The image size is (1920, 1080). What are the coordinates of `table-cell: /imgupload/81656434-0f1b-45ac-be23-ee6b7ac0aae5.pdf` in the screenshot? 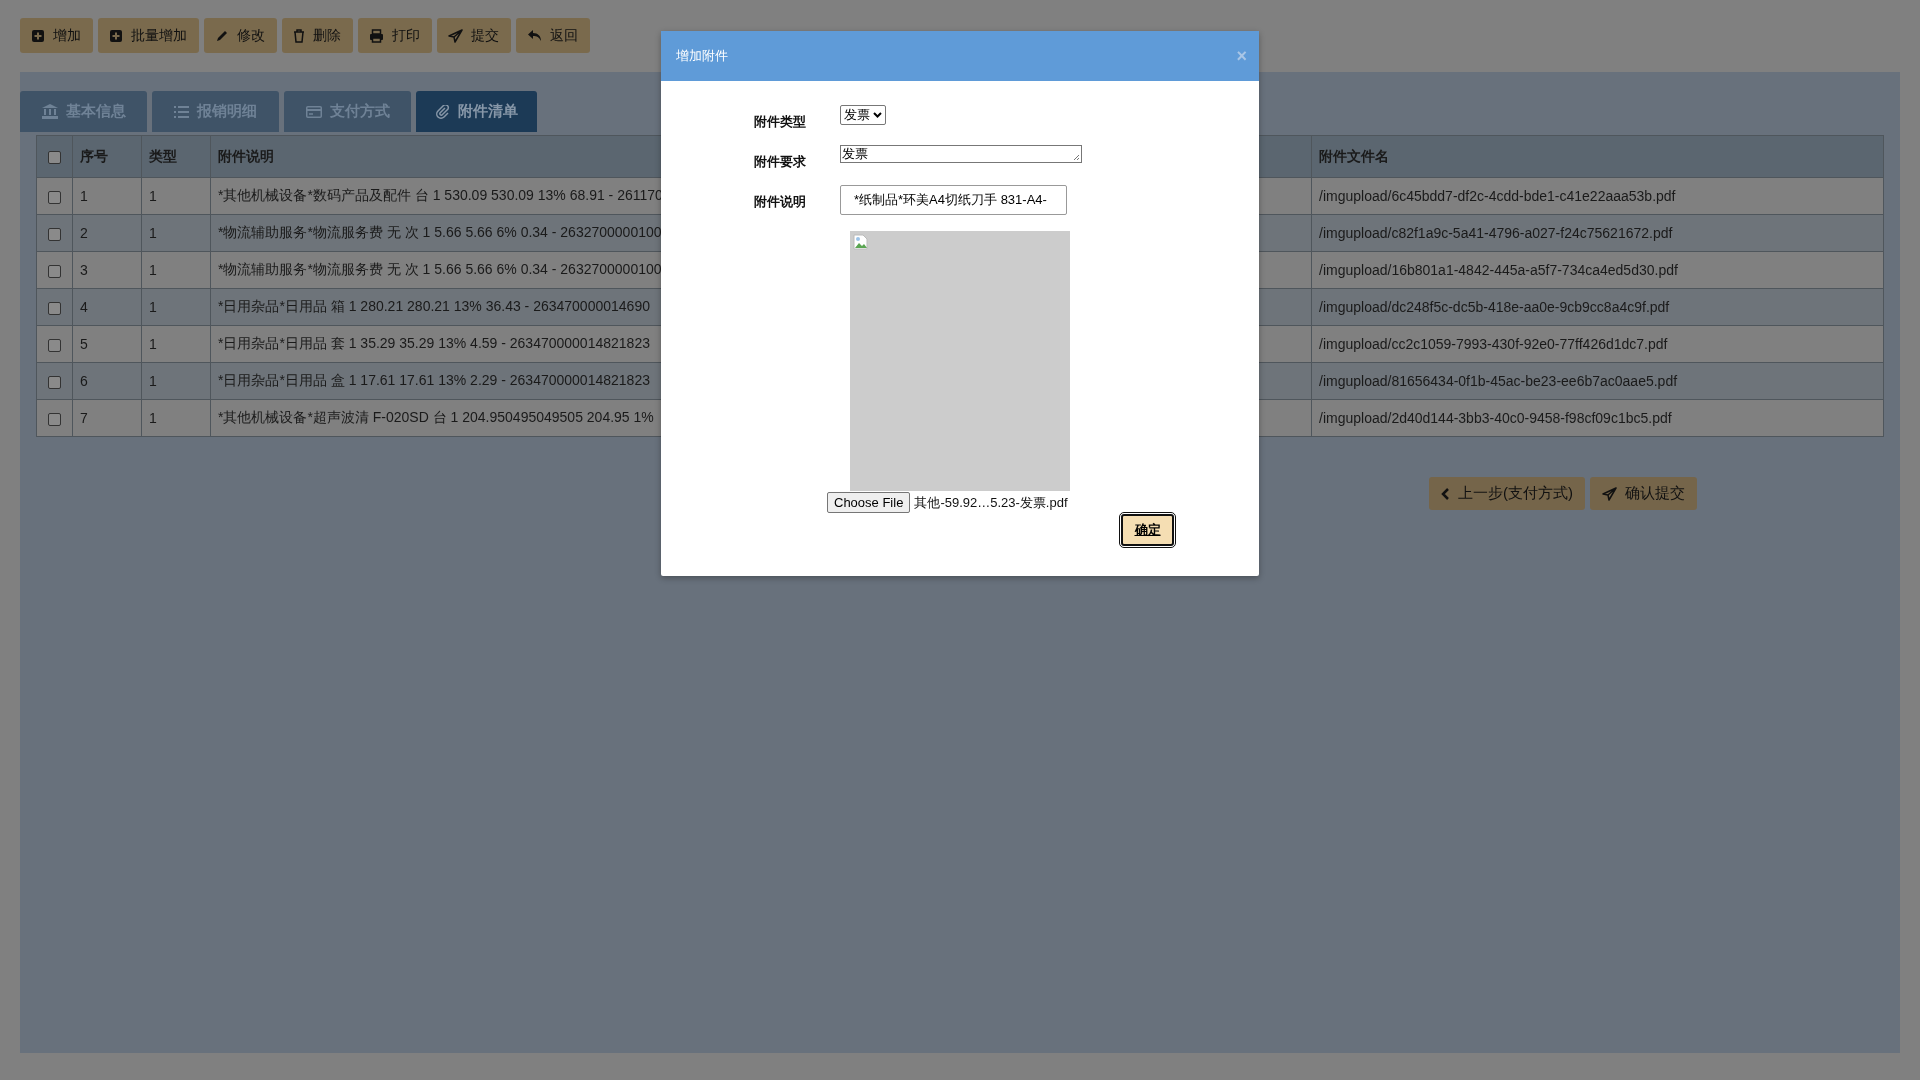 It's located at (1597, 381).